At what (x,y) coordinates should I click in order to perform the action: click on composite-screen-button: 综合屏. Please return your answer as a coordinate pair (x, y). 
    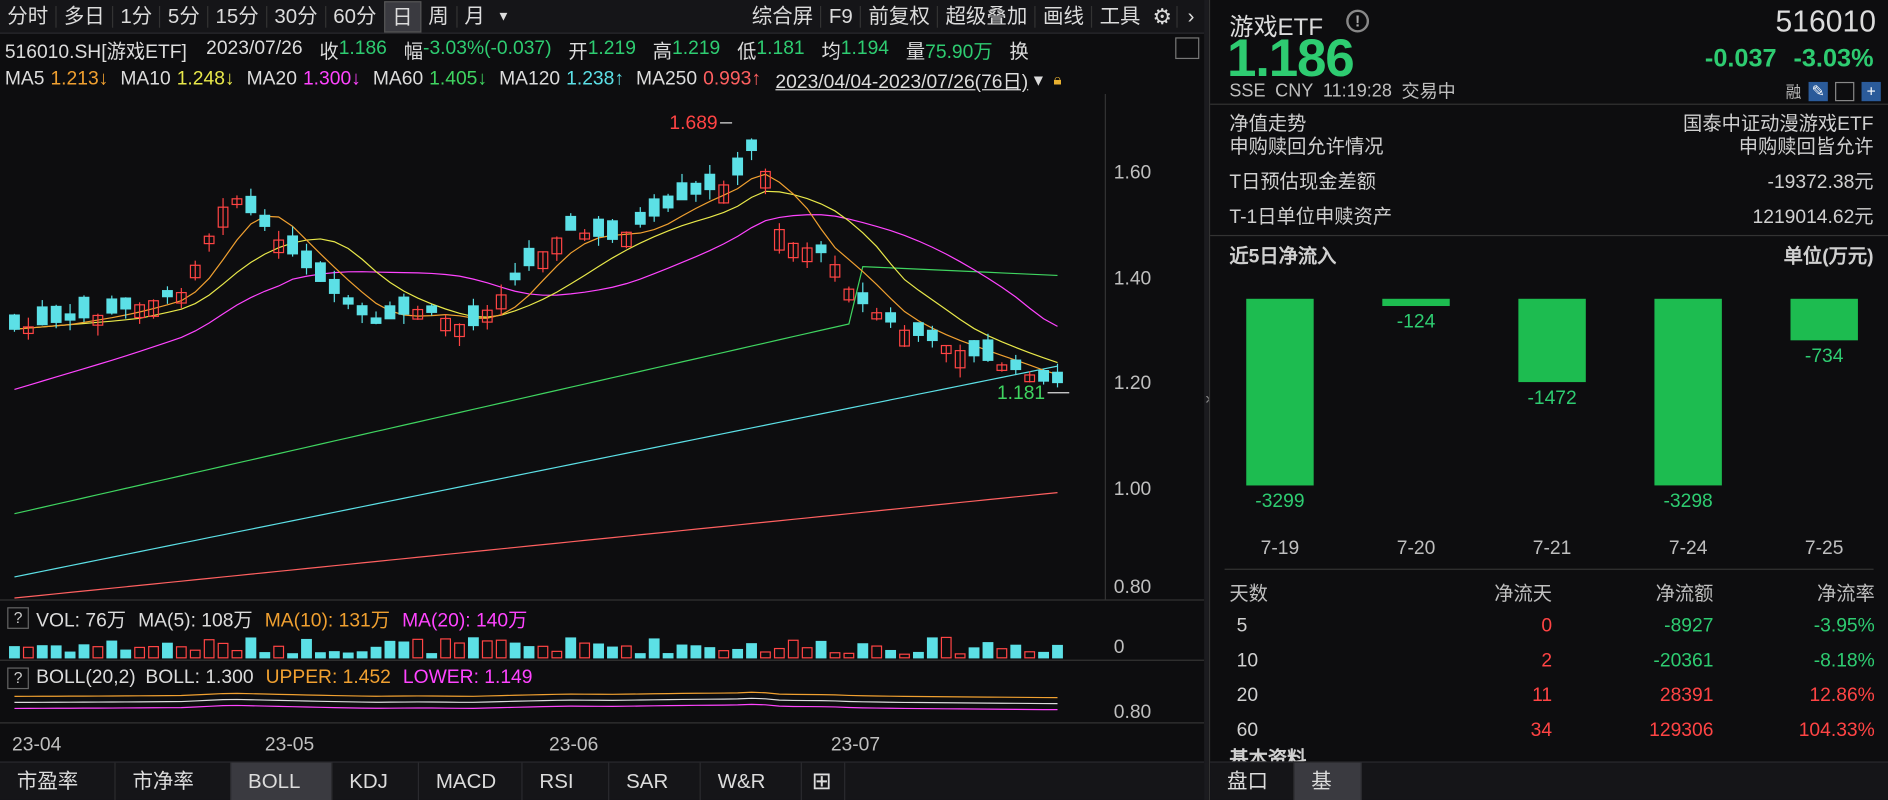
    Looking at the image, I should click on (783, 16).